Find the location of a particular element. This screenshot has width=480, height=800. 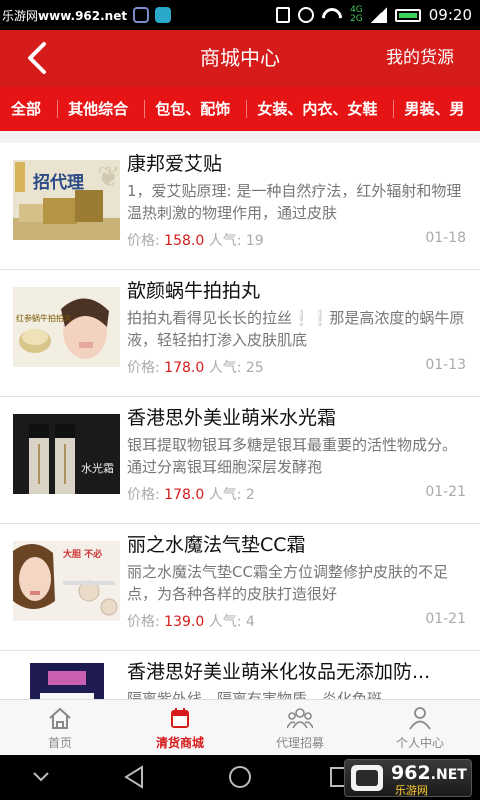

bottom-tab-bar: 首页 清货商城 代理招募 个人中心 is located at coordinates (240, 727).